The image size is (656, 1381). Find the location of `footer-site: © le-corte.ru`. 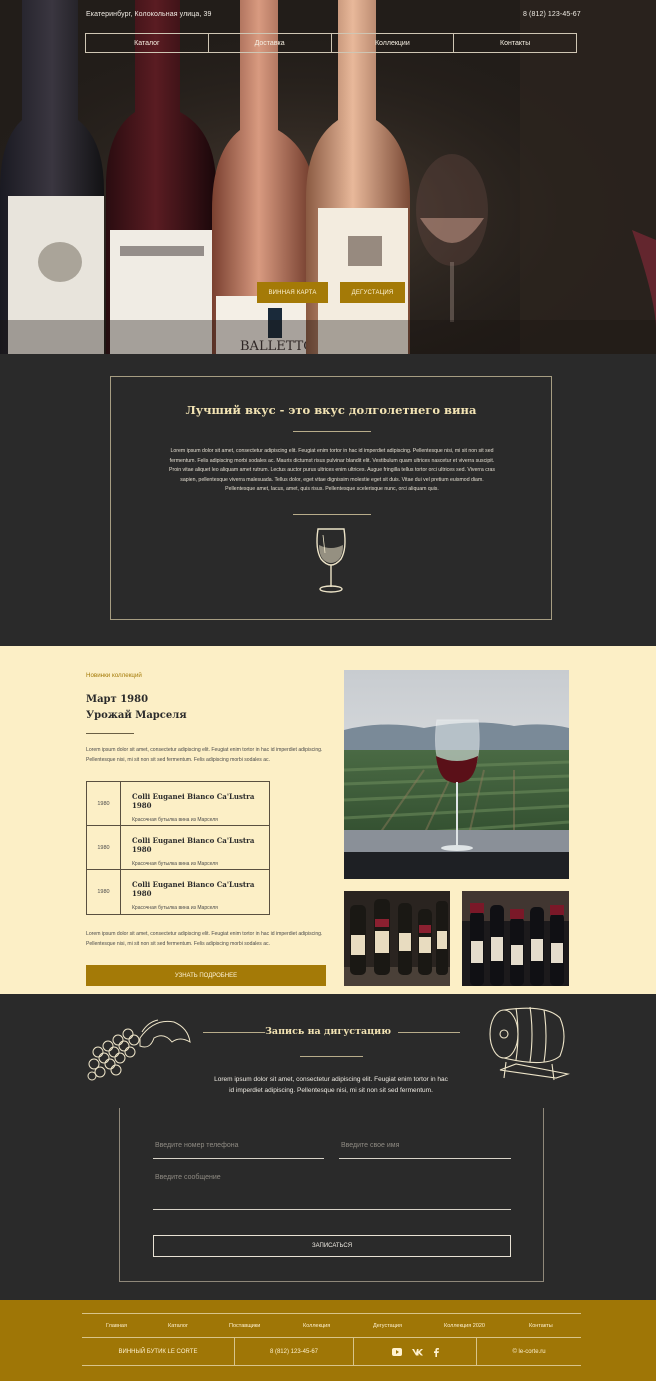

footer-site: © le-corte.ru is located at coordinates (529, 1352).